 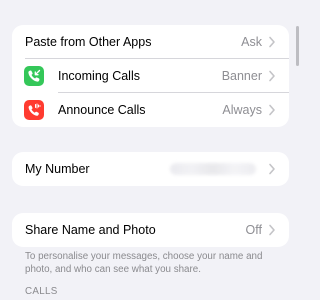 I want to click on announce-calls-label: Announce Calls, so click(x=102, y=110).